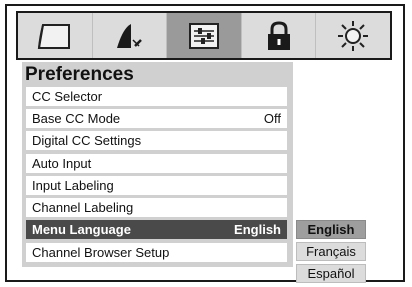 The image size is (412, 287). I want to click on tab-options, so click(353, 35).